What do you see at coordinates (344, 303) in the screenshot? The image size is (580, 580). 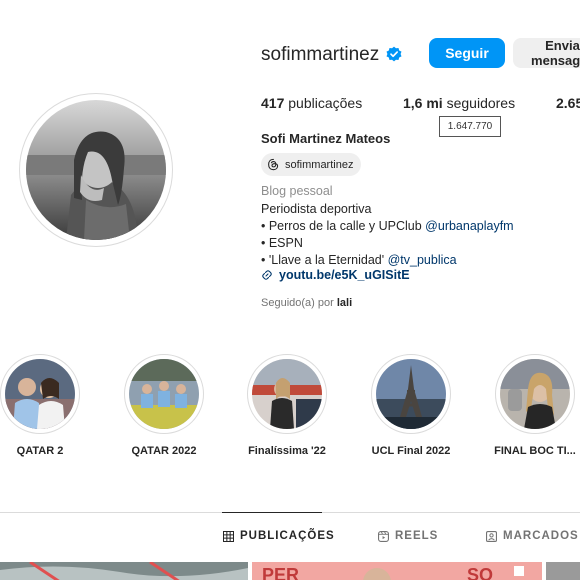 I see `followed-by-user: lali` at bounding box center [344, 303].